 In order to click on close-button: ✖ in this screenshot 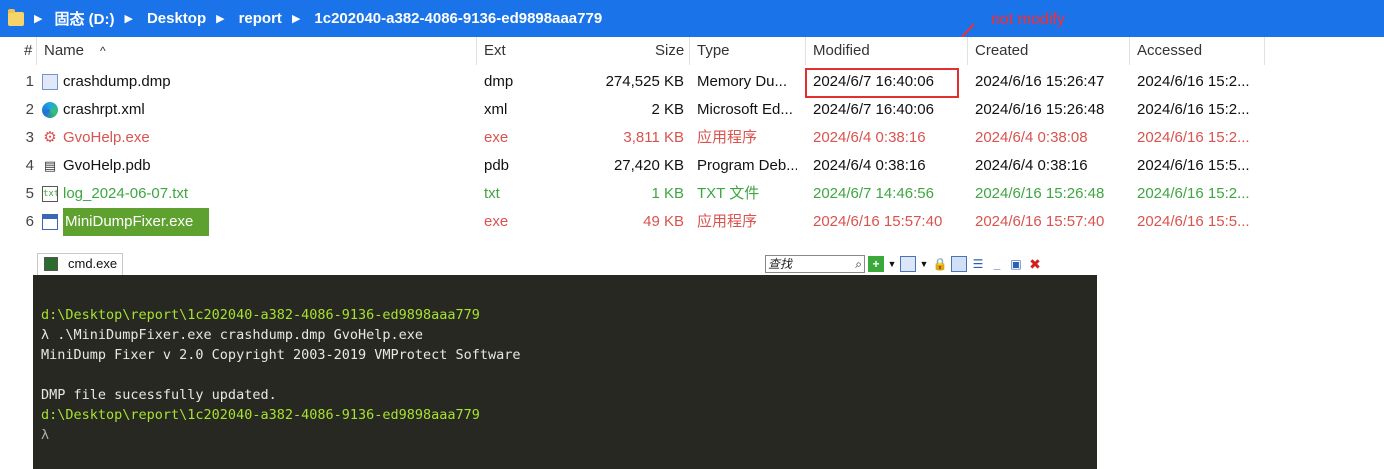, I will do `click(1035, 264)`.